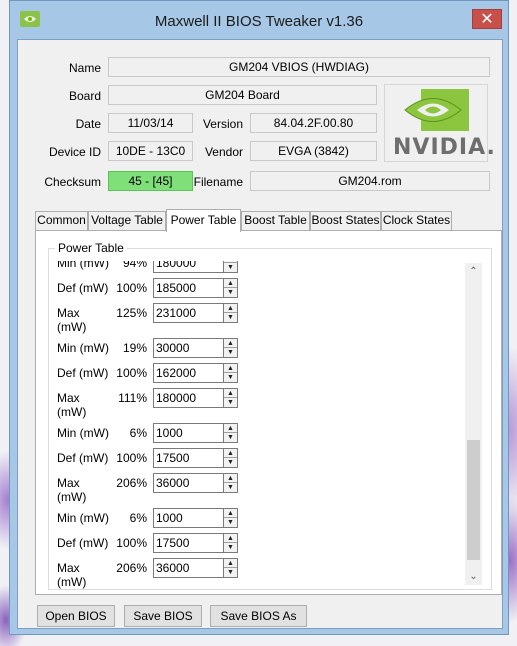  Describe the element at coordinates (258, 373) in the screenshot. I see `power-row: Def (mW) 100% 162000 ▲ ▼` at that location.